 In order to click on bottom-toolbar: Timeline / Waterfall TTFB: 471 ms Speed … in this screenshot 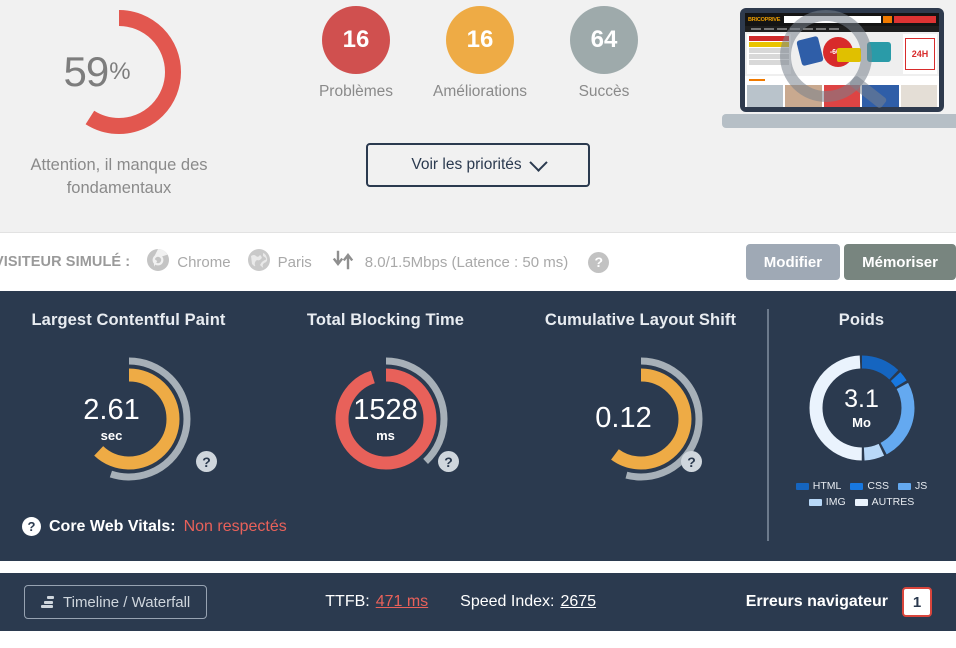, I will do `click(478, 602)`.